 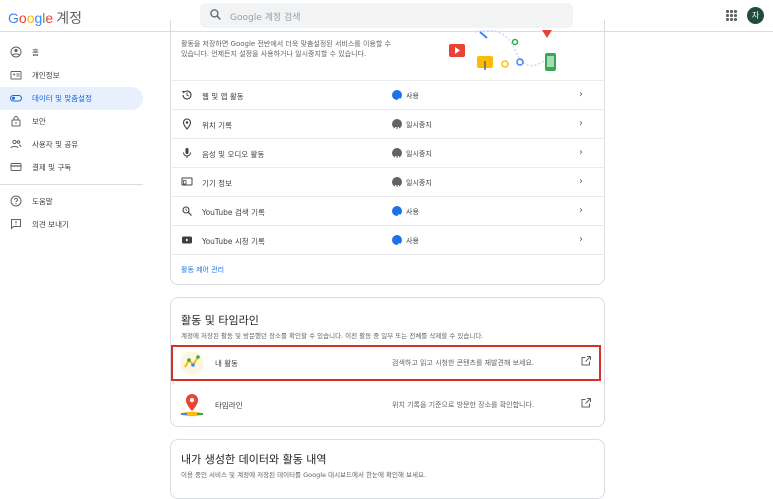 What do you see at coordinates (755, 15) in the screenshot?
I see `avatar: 자` at bounding box center [755, 15].